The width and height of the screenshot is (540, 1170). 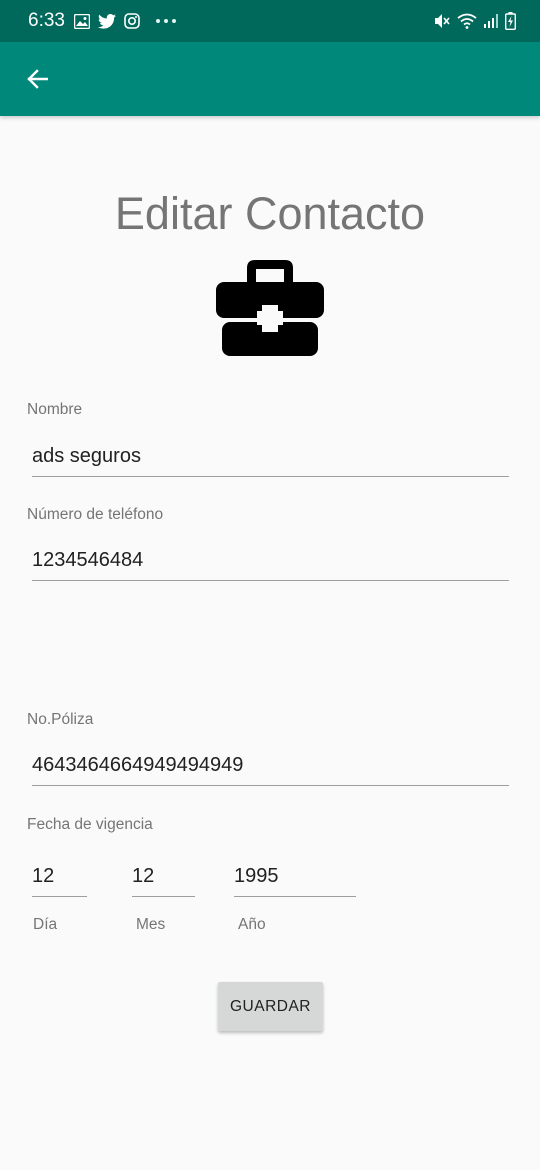 What do you see at coordinates (270, 453) in the screenshot?
I see `name-field: ads seguros` at bounding box center [270, 453].